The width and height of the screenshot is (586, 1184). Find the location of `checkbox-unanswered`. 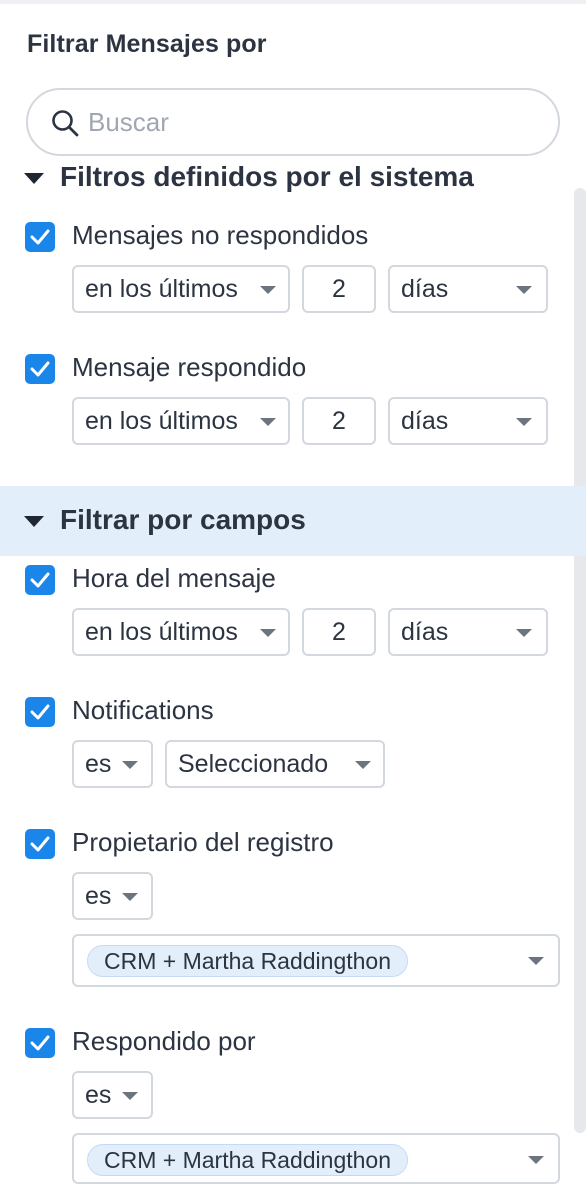

checkbox-unanswered is located at coordinates (40, 237).